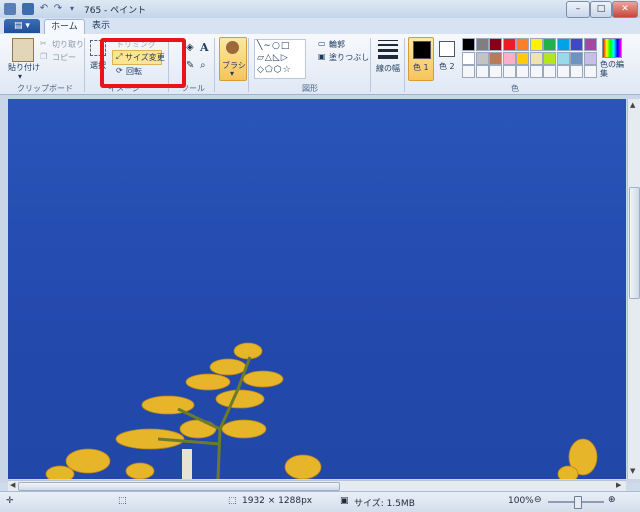  Describe the element at coordinates (337, 44) in the screenshot. I see `outline-button: 輪郭` at that location.